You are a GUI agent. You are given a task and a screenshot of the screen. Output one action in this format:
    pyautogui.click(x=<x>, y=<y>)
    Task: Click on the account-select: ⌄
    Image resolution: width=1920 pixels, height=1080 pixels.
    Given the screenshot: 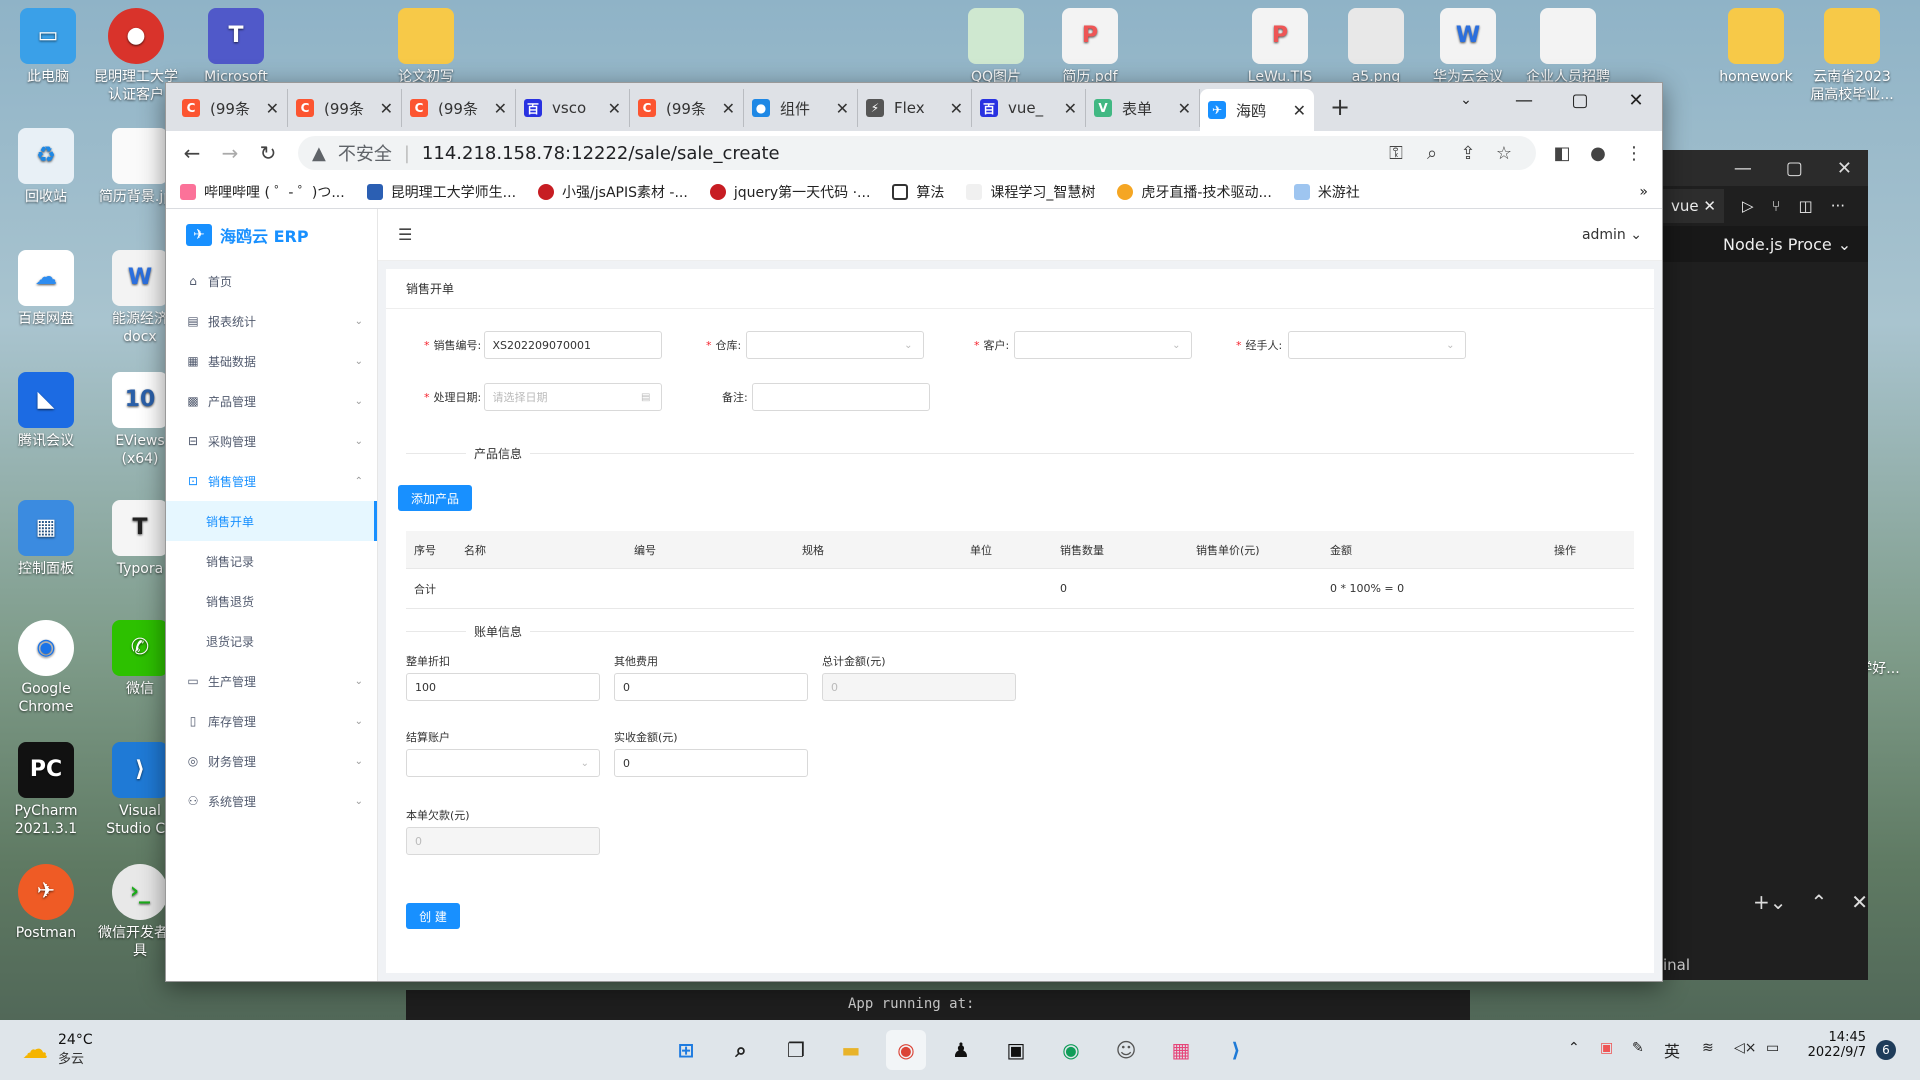 What is the action you would take?
    pyautogui.click(x=503, y=763)
    